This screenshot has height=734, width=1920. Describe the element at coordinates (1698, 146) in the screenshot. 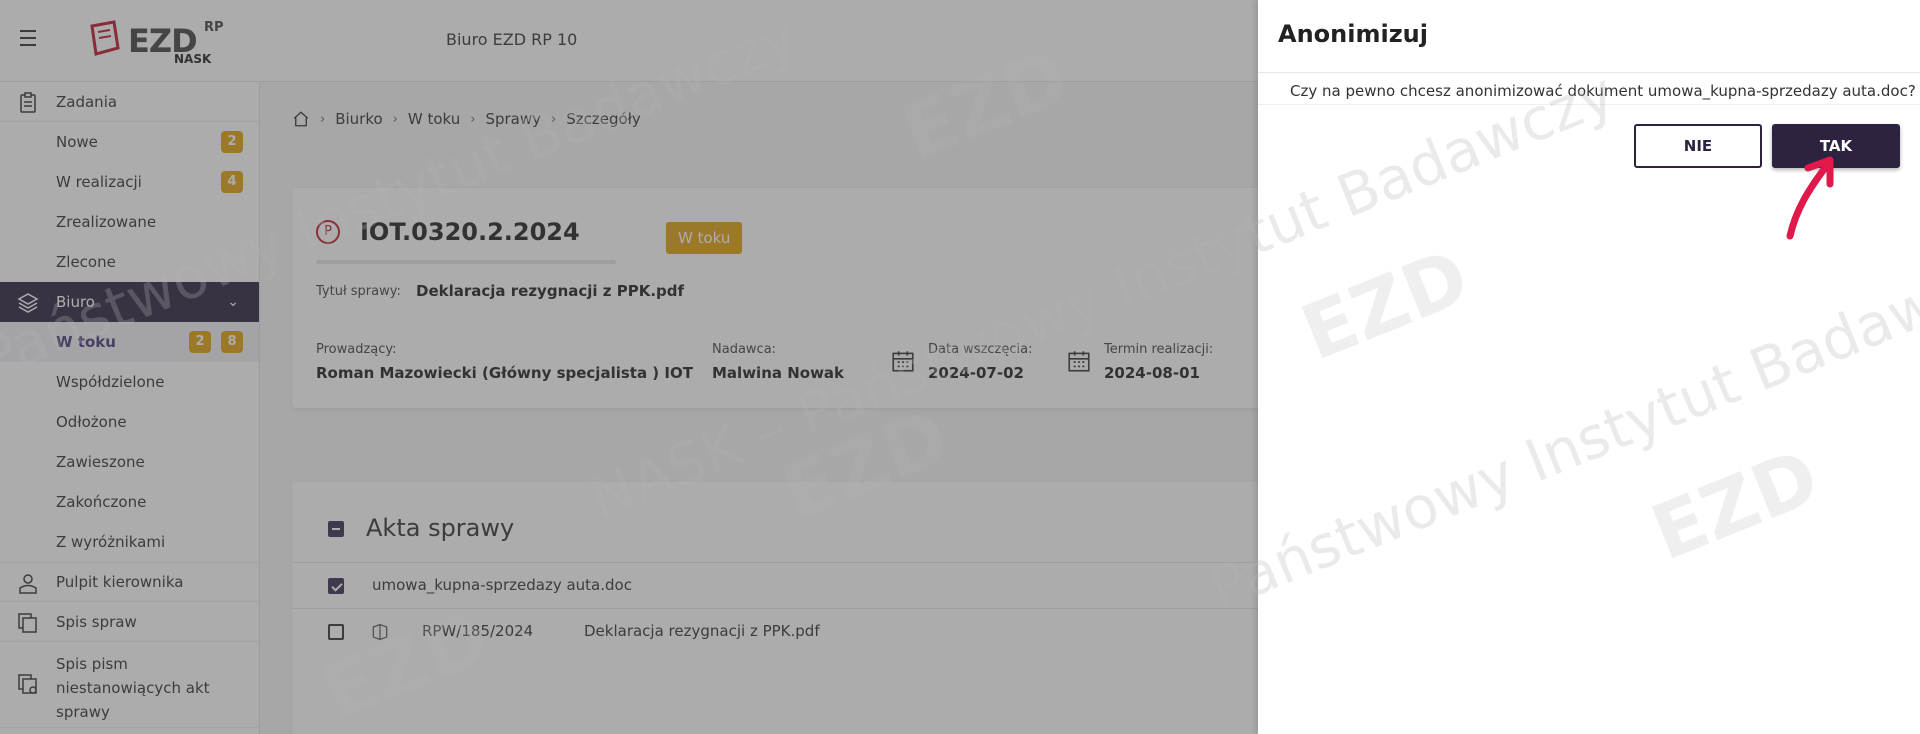

I see `no-button: NIE` at that location.